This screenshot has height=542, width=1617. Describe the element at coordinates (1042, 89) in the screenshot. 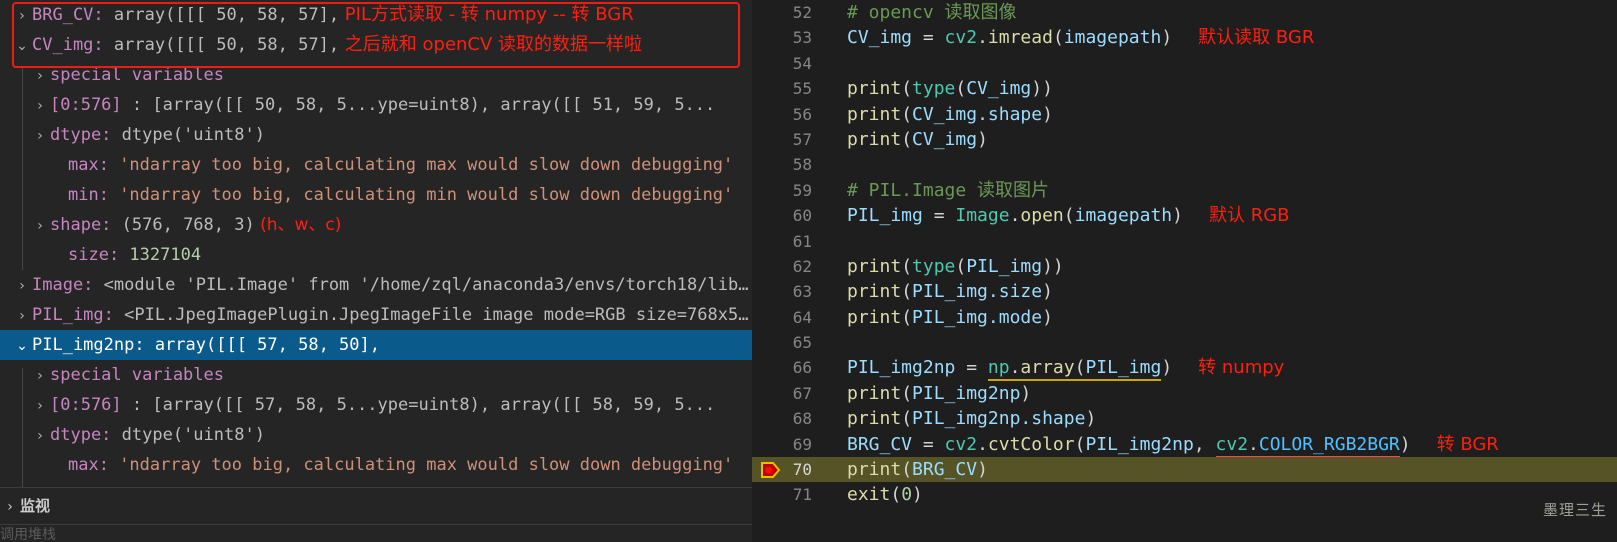

I see `code-token: ))` at that location.